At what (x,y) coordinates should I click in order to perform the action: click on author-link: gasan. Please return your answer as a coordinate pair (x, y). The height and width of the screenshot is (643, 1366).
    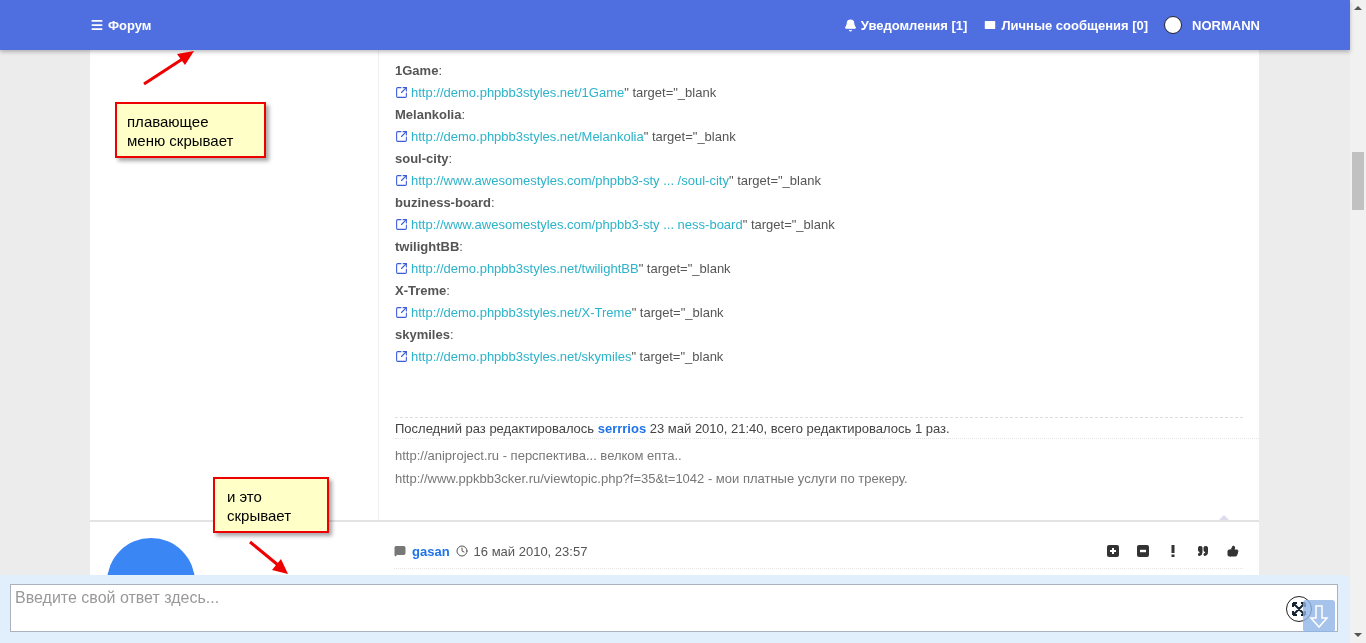
    Looking at the image, I should click on (431, 551).